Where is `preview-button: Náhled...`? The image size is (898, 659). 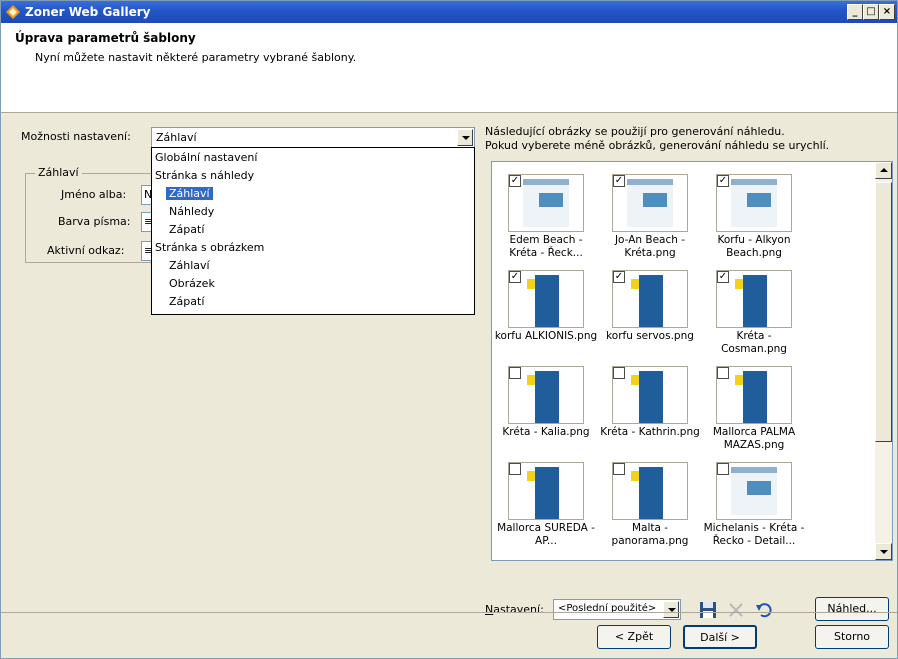
preview-button: Náhled... is located at coordinates (852, 609).